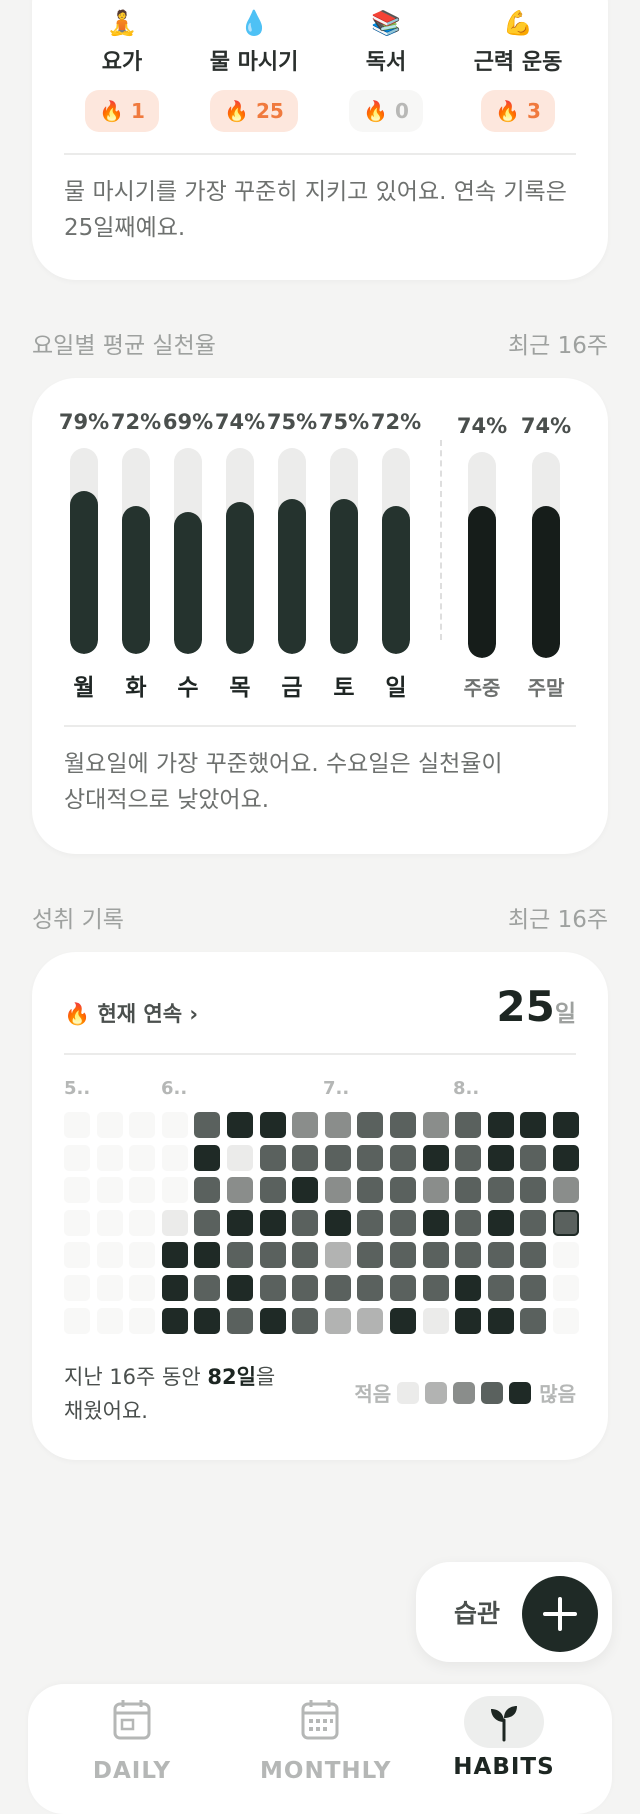  Describe the element at coordinates (514, 1612) in the screenshot. I see `add-habit-fab: 습관` at that location.